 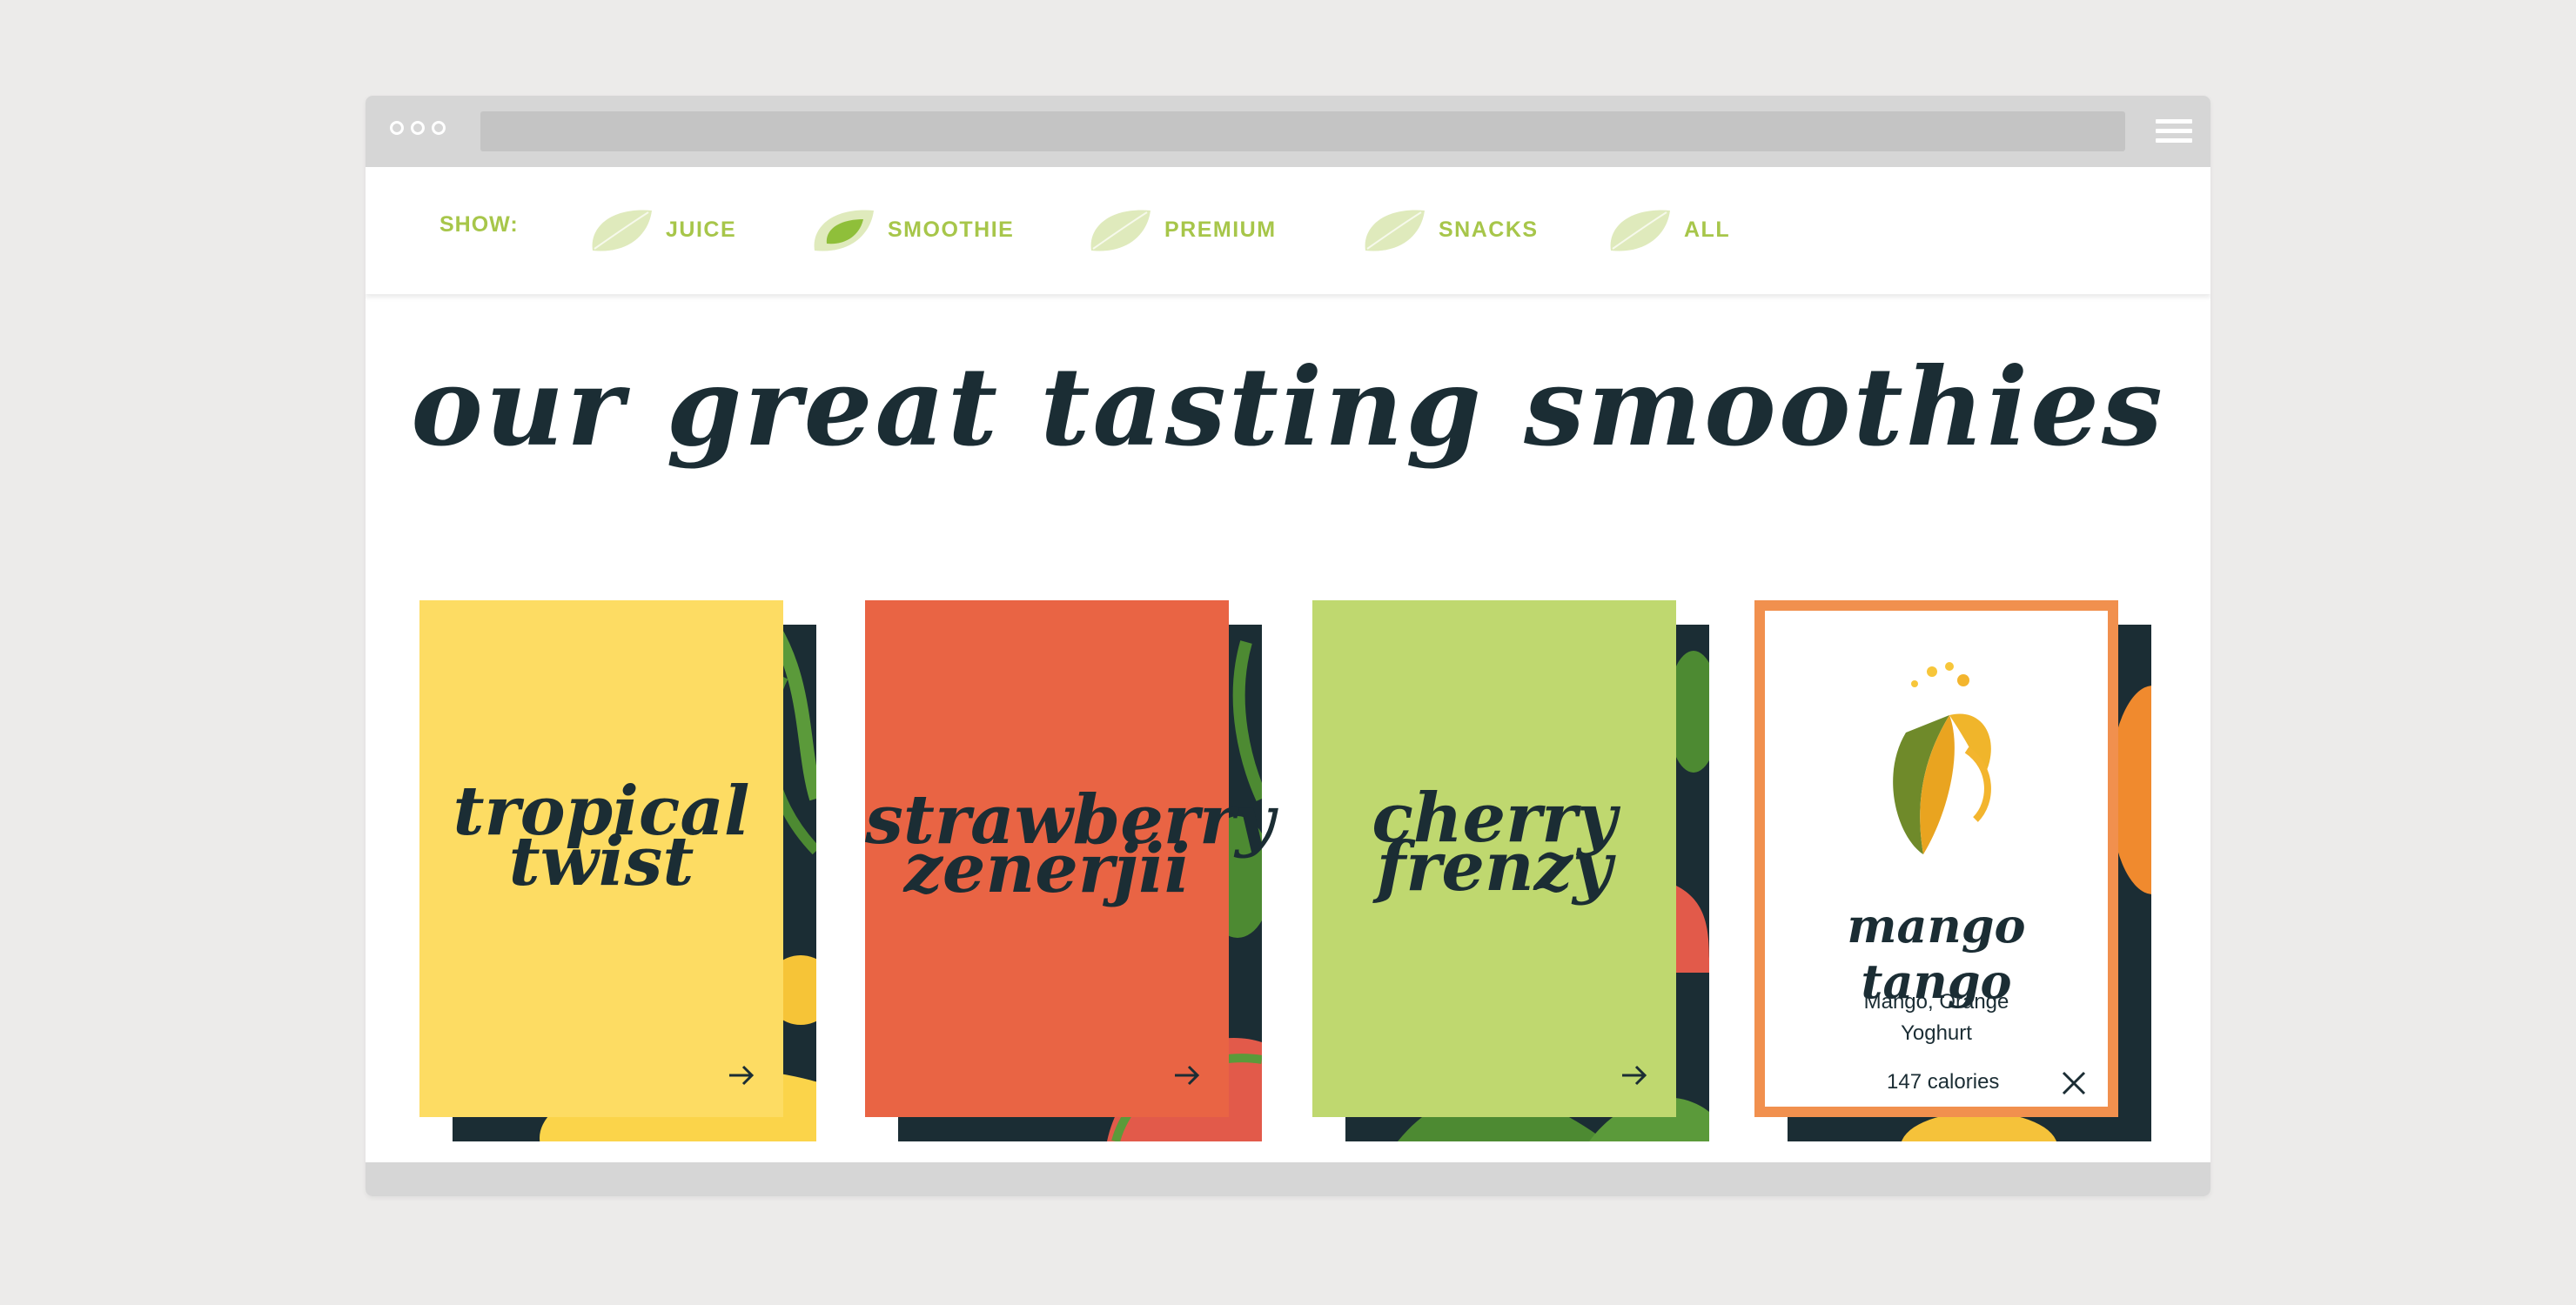 I want to click on card-front: cherry frenzy, so click(x=1494, y=858).